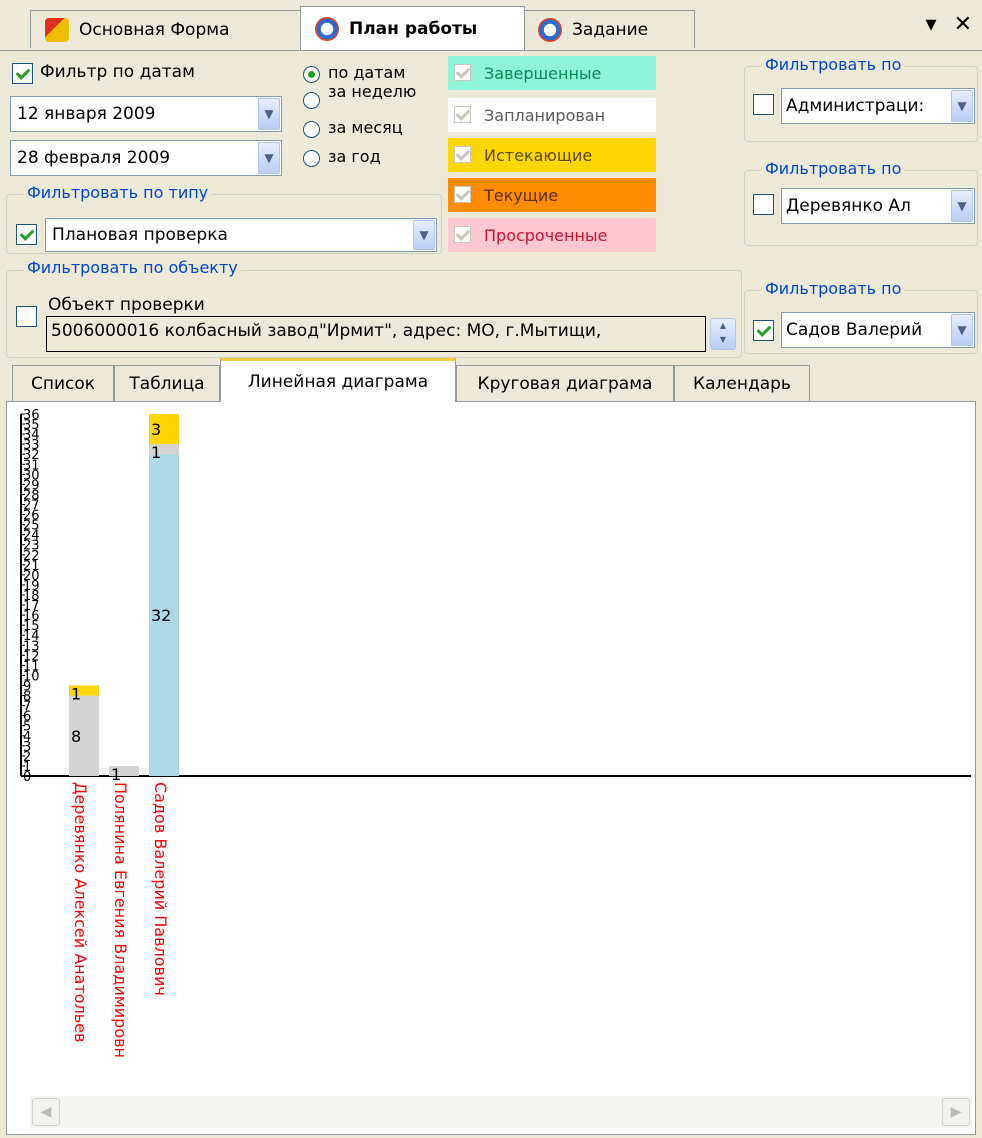 Image resolution: width=982 pixels, height=1138 pixels. Describe the element at coordinates (154, 29) in the screenshot. I see `tab-main-form-label: Основная Форма` at that location.